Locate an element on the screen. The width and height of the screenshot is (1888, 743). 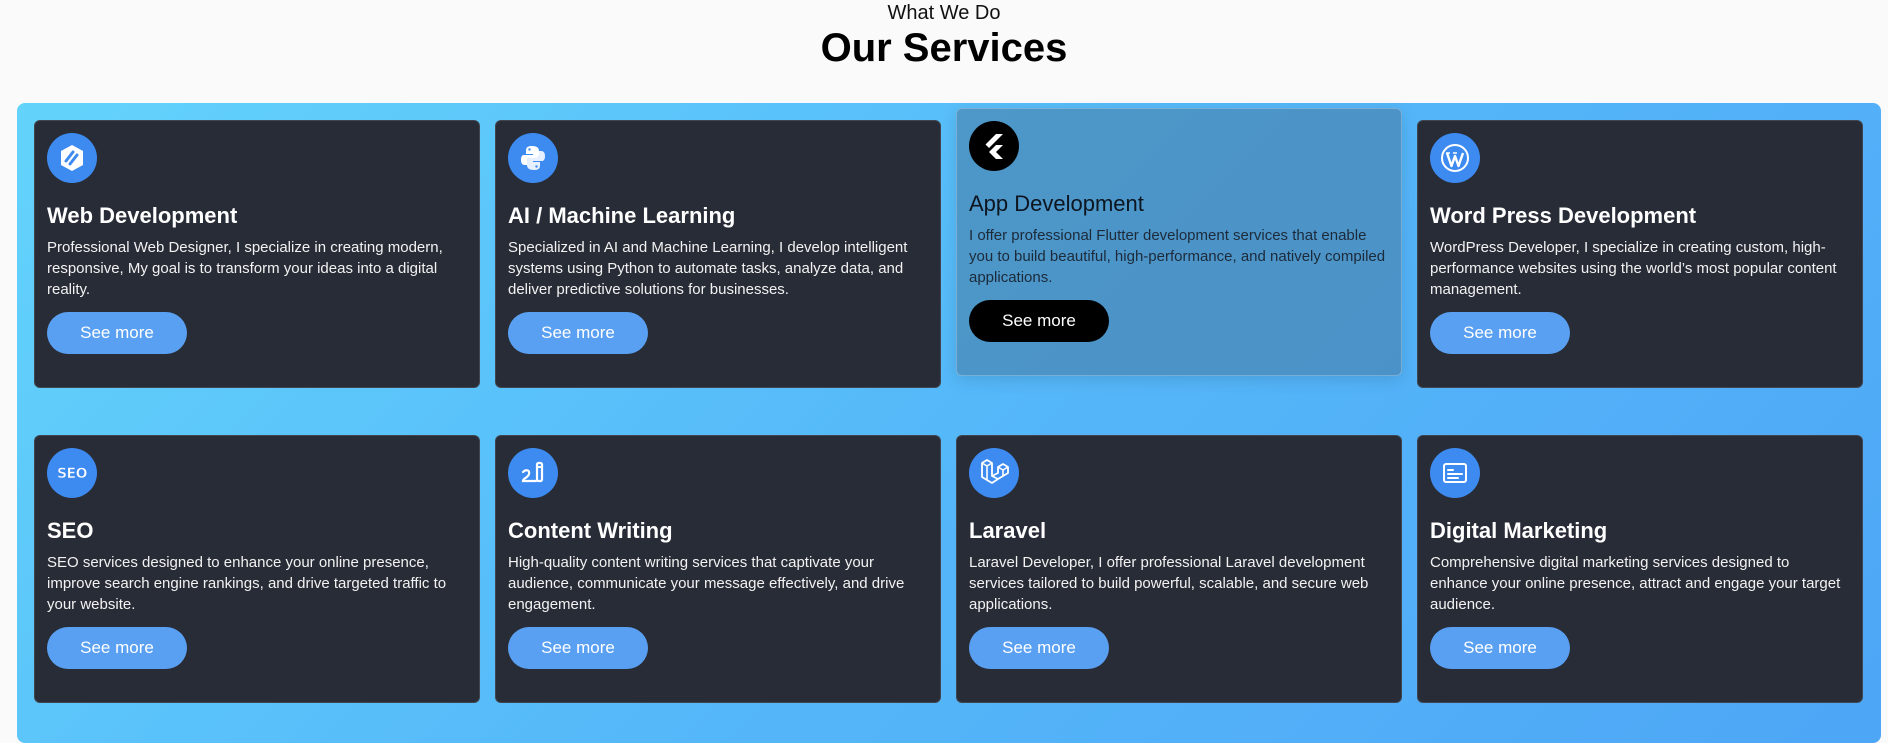
card-title: SEO is located at coordinates (70, 530).